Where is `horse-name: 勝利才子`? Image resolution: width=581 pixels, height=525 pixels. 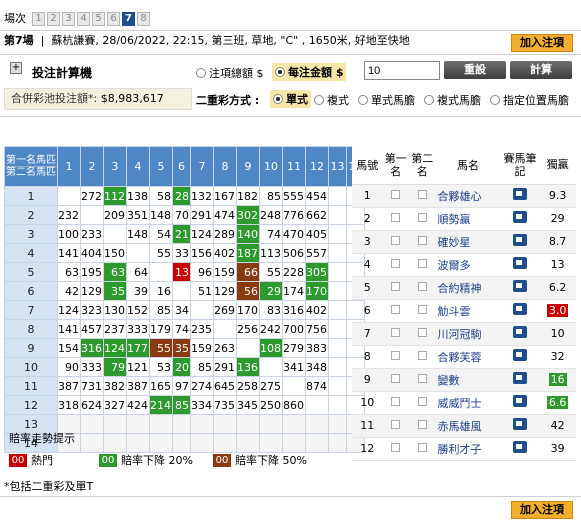 horse-name: 勝利才子 is located at coordinates (468, 449).